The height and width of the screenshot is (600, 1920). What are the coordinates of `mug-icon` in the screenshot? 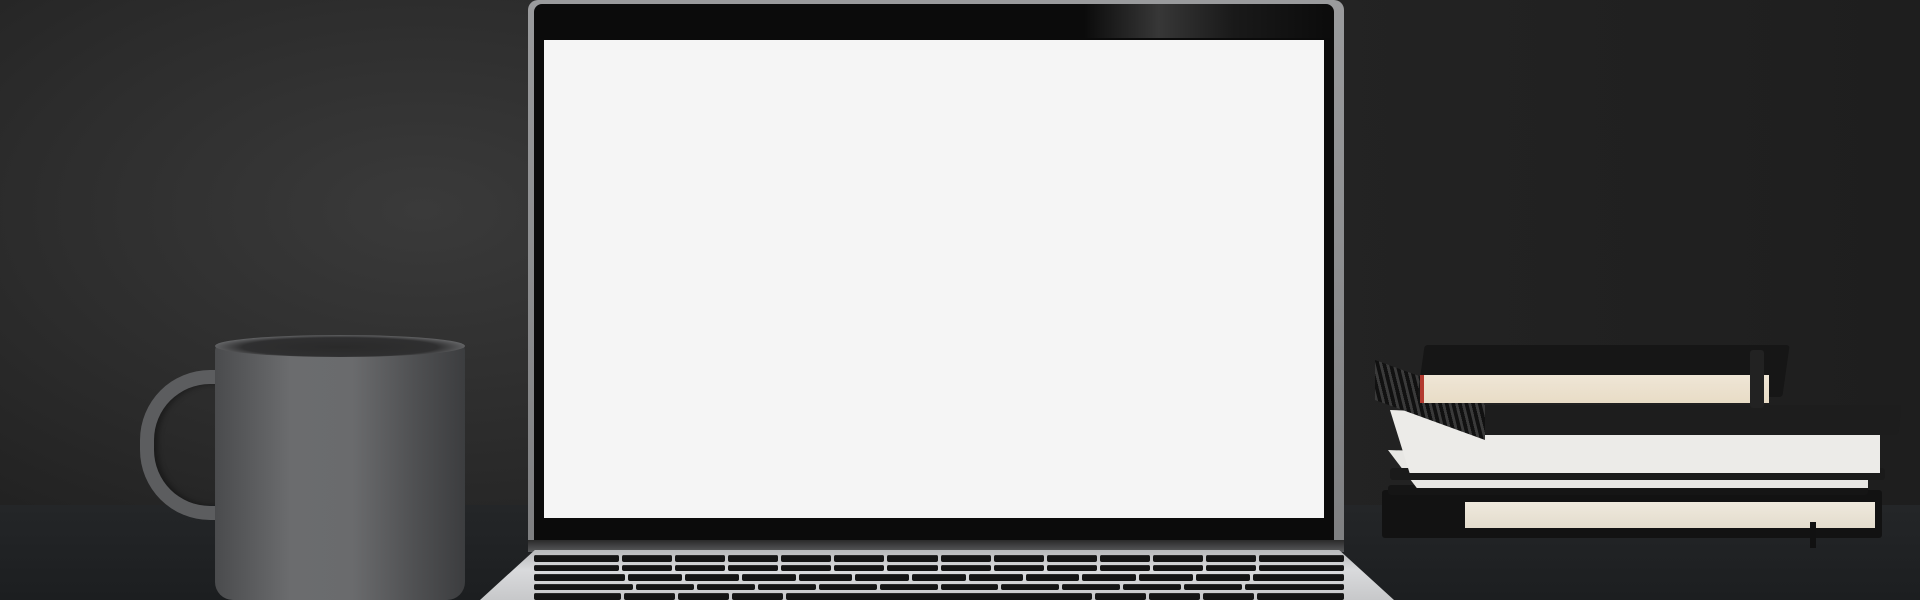 It's located at (305, 467).